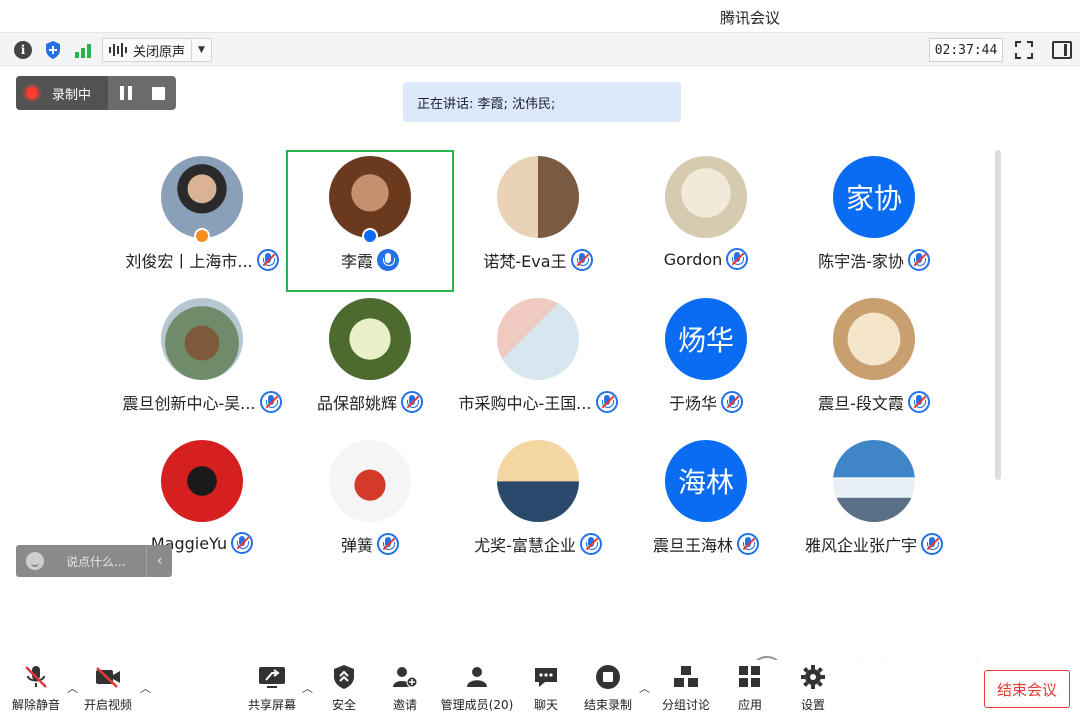  Describe the element at coordinates (706, 481) in the screenshot. I see `avatar: 海林` at that location.